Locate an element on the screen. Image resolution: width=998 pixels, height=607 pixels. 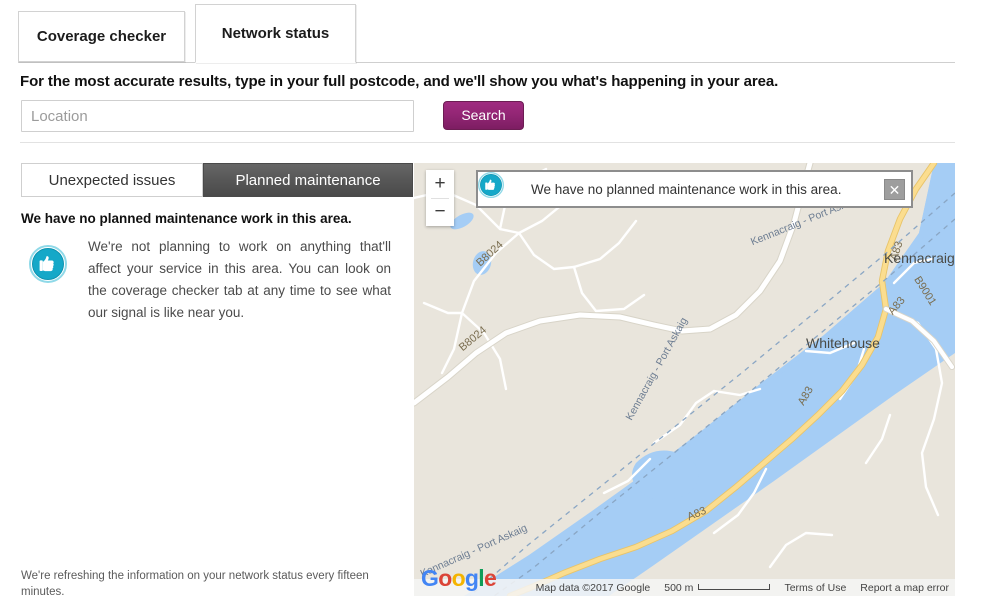
google-logo: Google is located at coordinates (459, 578).